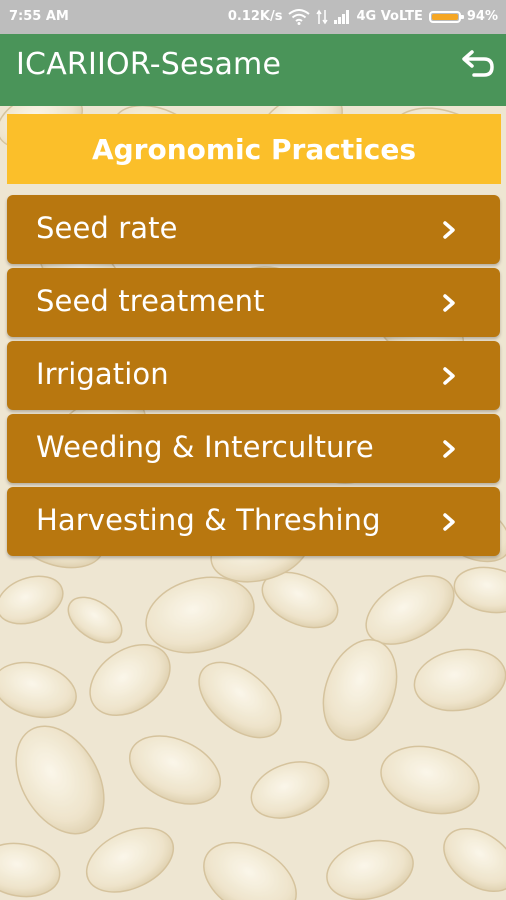  I want to click on status-icons: 0.12K/s 4G VoLTE 94%, so click(363, 17).